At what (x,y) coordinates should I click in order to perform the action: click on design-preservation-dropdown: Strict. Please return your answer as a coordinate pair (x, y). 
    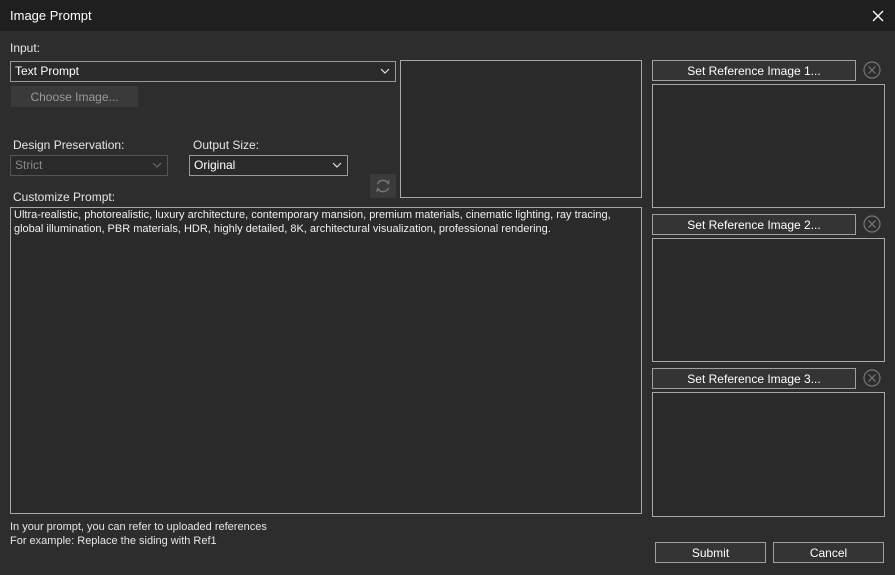
    Looking at the image, I should click on (89, 165).